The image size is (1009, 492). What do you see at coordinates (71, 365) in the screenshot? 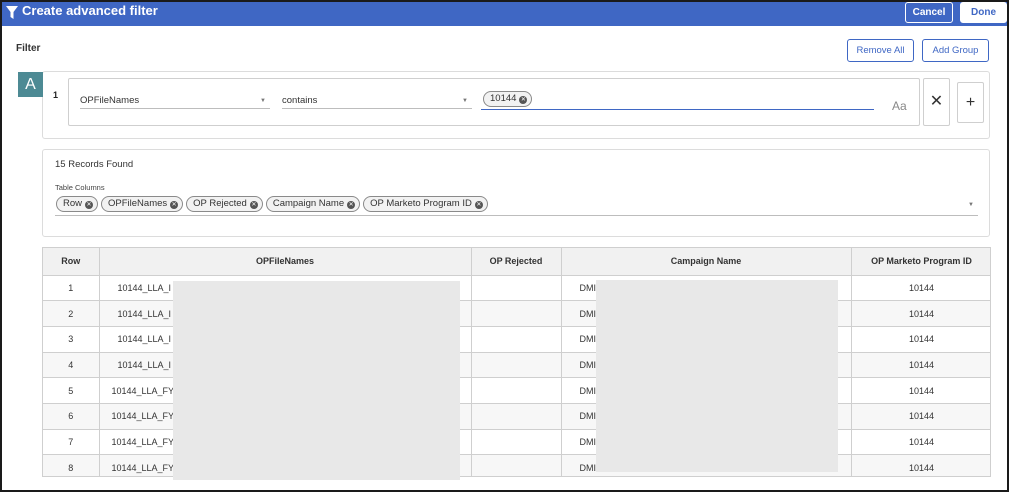
I see `cell-row: 4` at bounding box center [71, 365].